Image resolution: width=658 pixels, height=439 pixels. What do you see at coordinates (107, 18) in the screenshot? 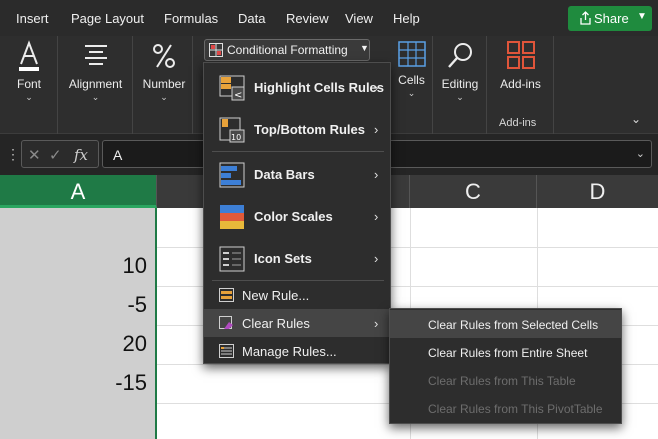
I see `menu-page-layout: Page Layout` at bounding box center [107, 18].